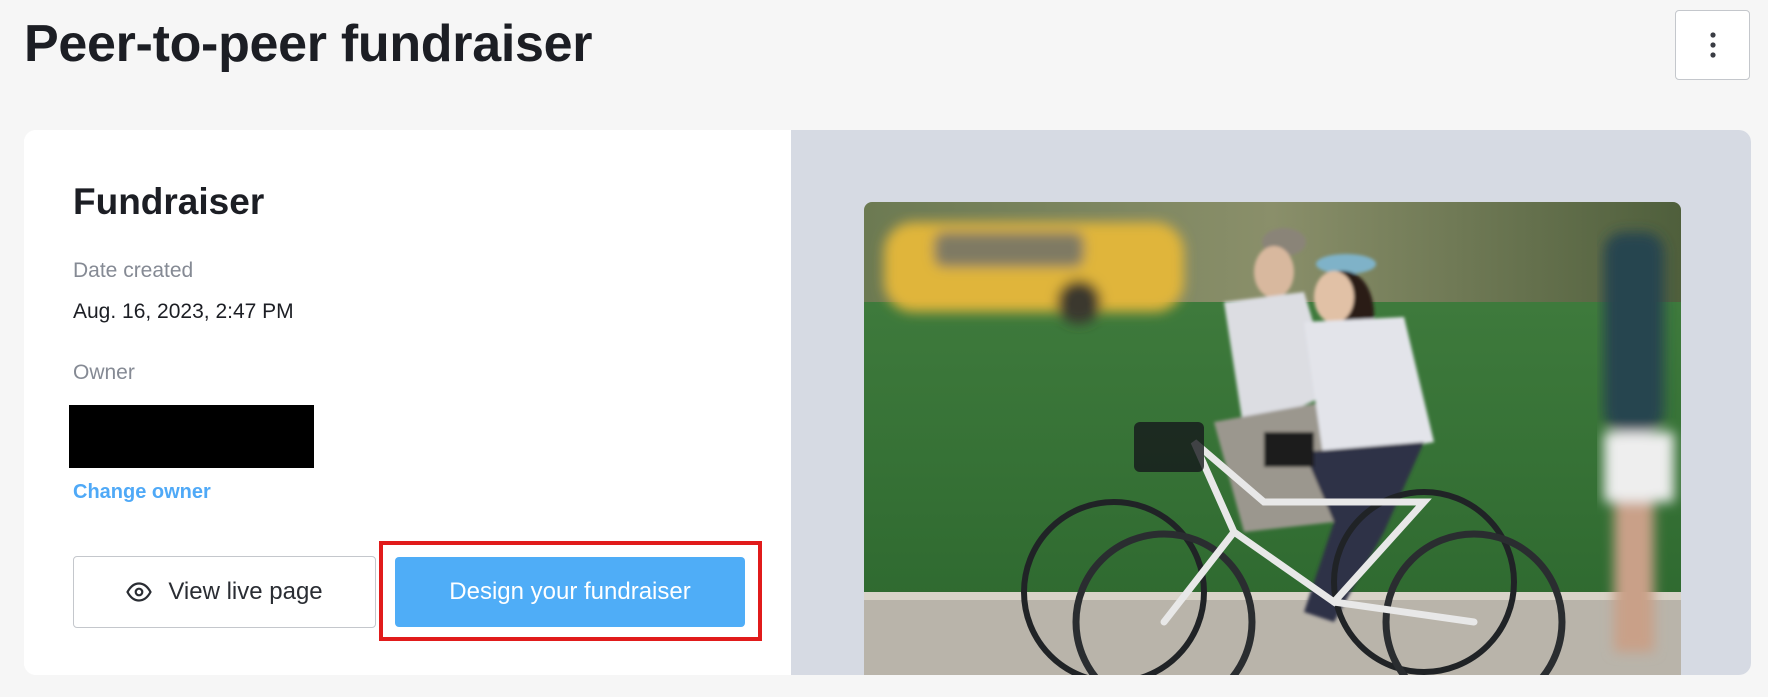 This screenshot has height=697, width=1768. I want to click on vertical-ellipsis-icon, so click(1713, 45).